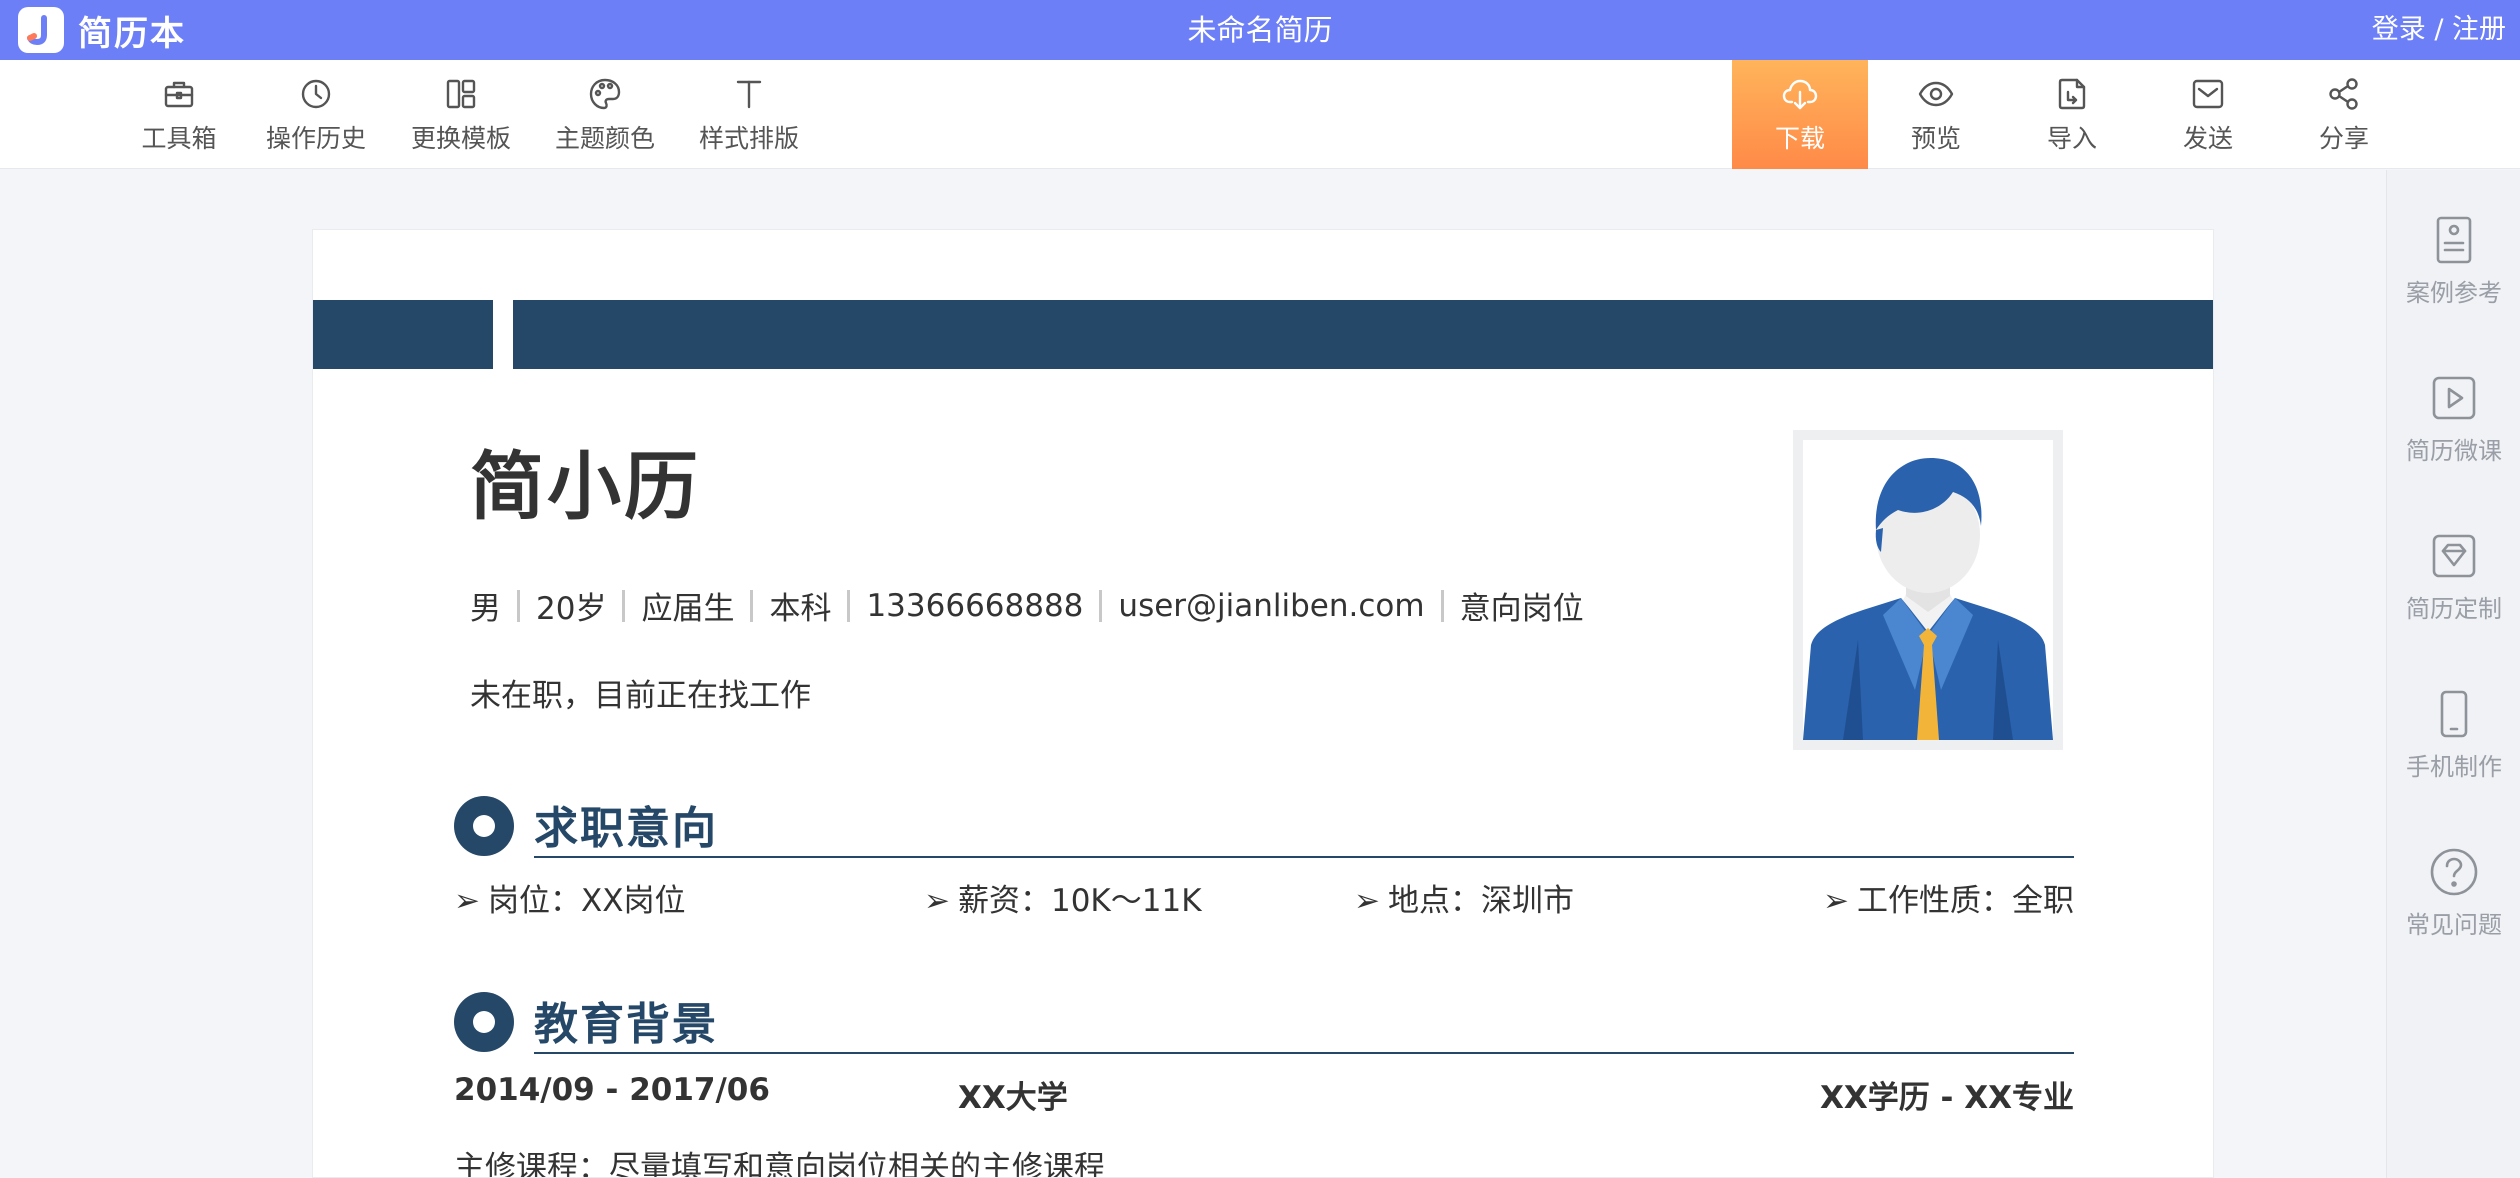 The width and height of the screenshot is (2520, 1178). I want to click on cloud-download-icon, so click(1800, 94).